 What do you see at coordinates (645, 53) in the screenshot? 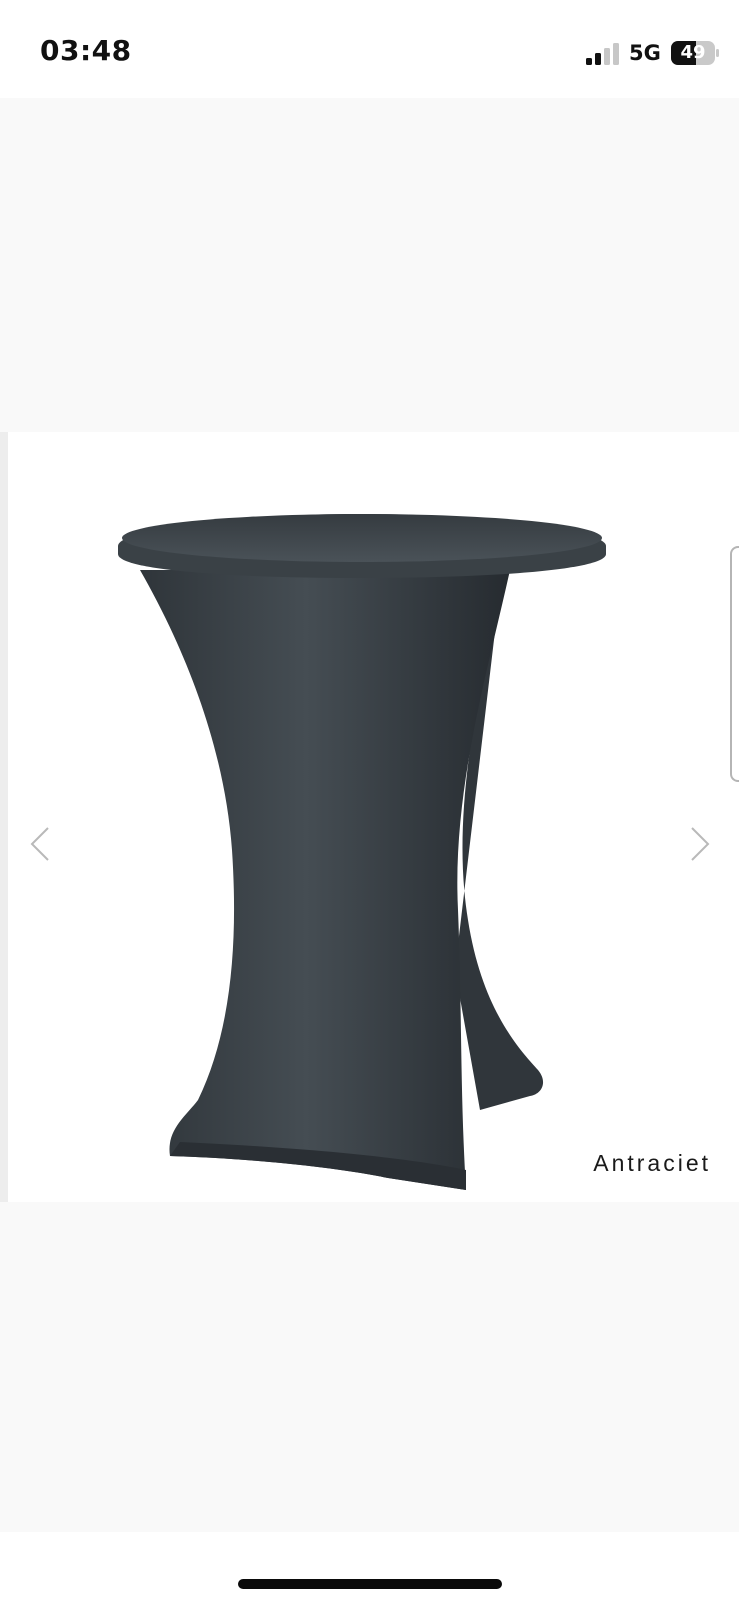
I see `network-type: 5G` at bounding box center [645, 53].